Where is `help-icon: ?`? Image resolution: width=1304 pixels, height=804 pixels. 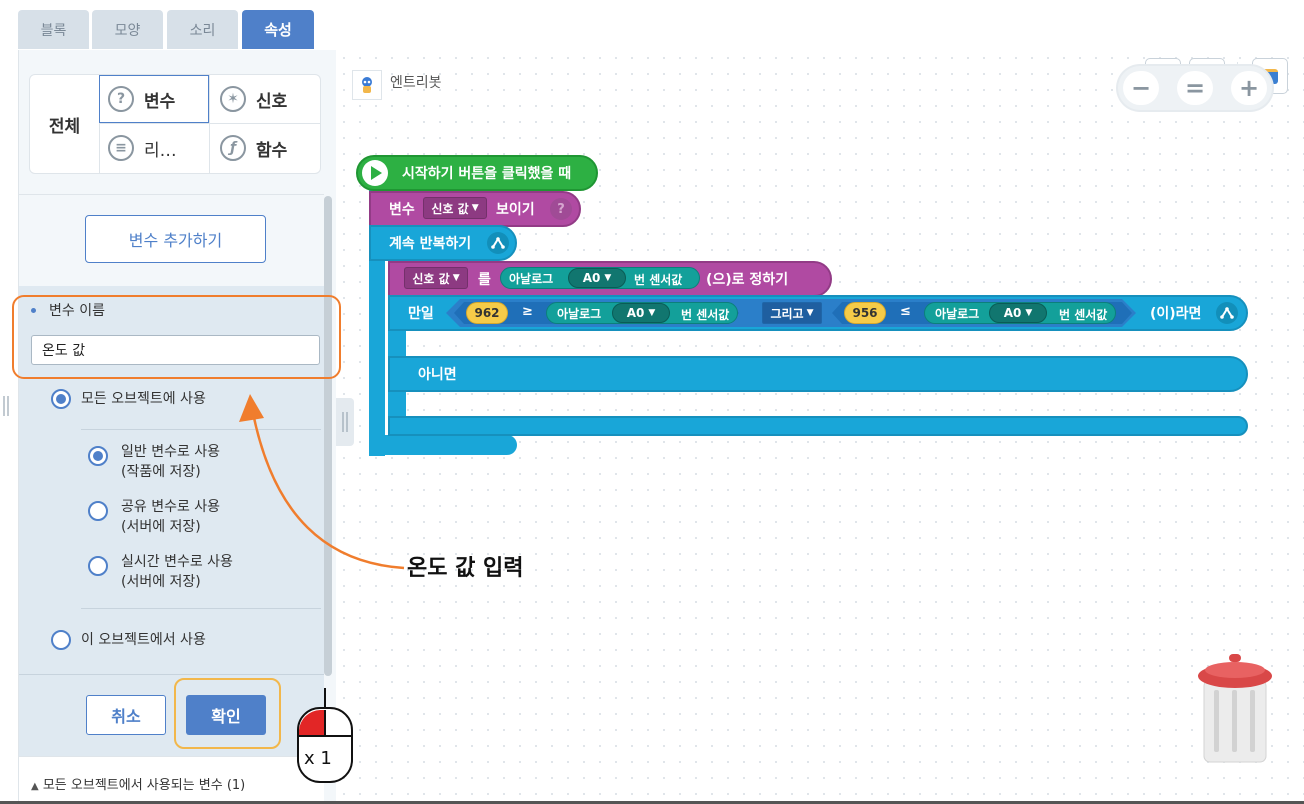 help-icon: ? is located at coordinates (561, 209).